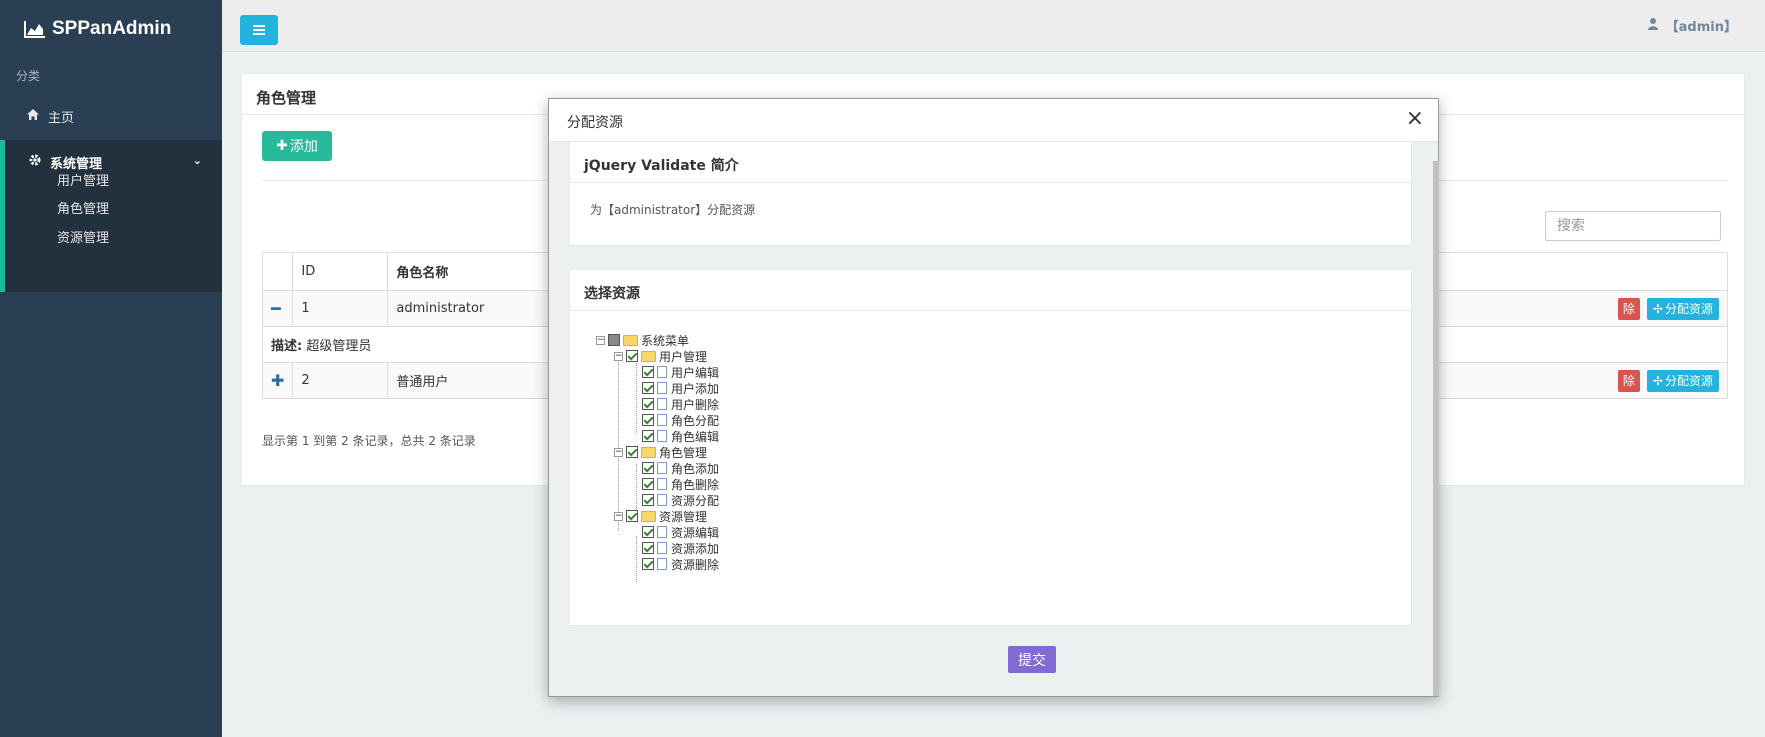 This screenshot has width=1765, height=737. What do you see at coordinates (113, 162) in the screenshot?
I see `sidebar-item-system: 系统管理 ⌄` at bounding box center [113, 162].